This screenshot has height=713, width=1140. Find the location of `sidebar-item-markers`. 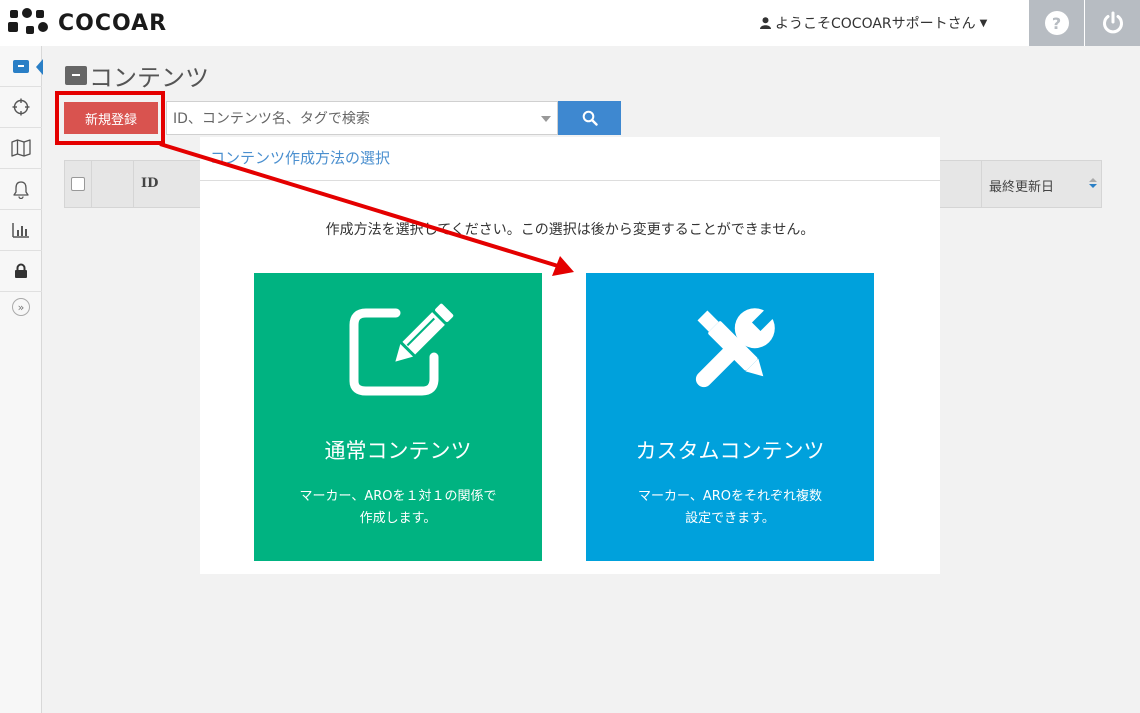

sidebar-item-markers is located at coordinates (21, 107).